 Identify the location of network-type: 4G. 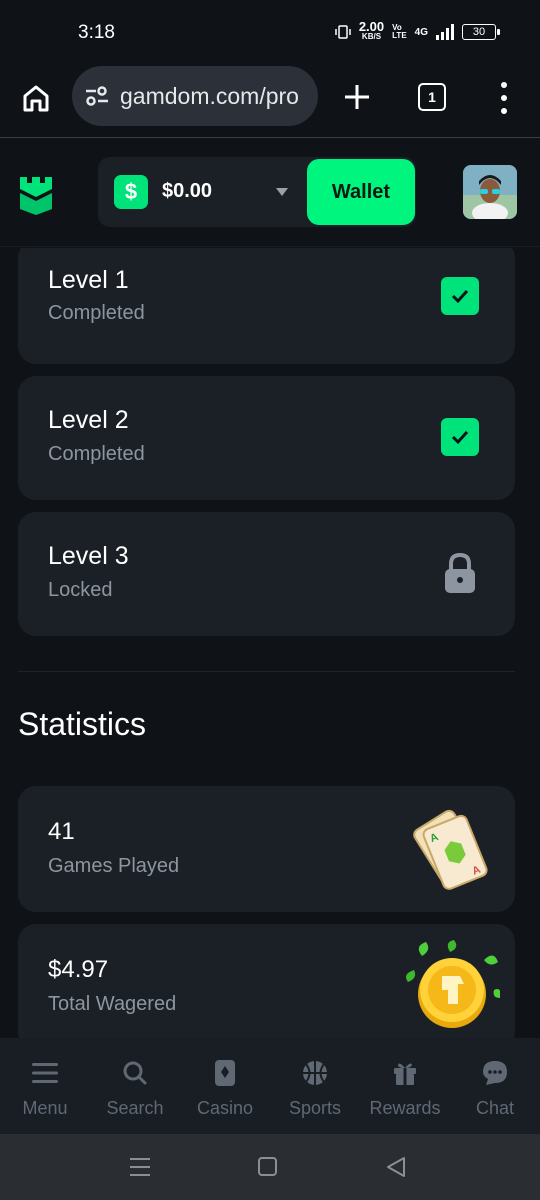
(421, 32).